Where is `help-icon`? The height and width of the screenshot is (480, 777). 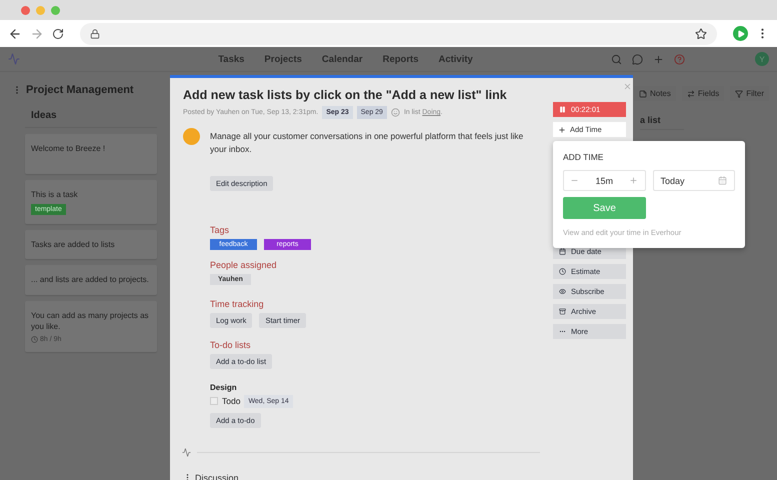
help-icon is located at coordinates (679, 59).